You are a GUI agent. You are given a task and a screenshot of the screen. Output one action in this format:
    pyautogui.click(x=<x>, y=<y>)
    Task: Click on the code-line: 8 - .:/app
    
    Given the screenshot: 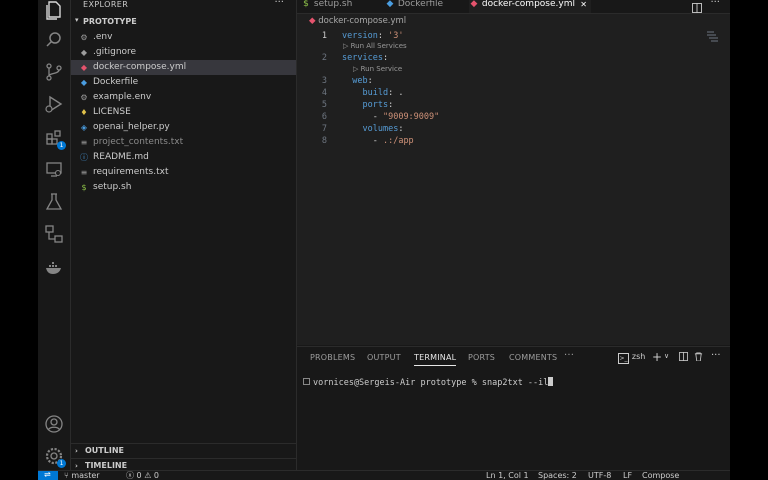 What is the action you would take?
    pyautogui.click(x=367, y=141)
    